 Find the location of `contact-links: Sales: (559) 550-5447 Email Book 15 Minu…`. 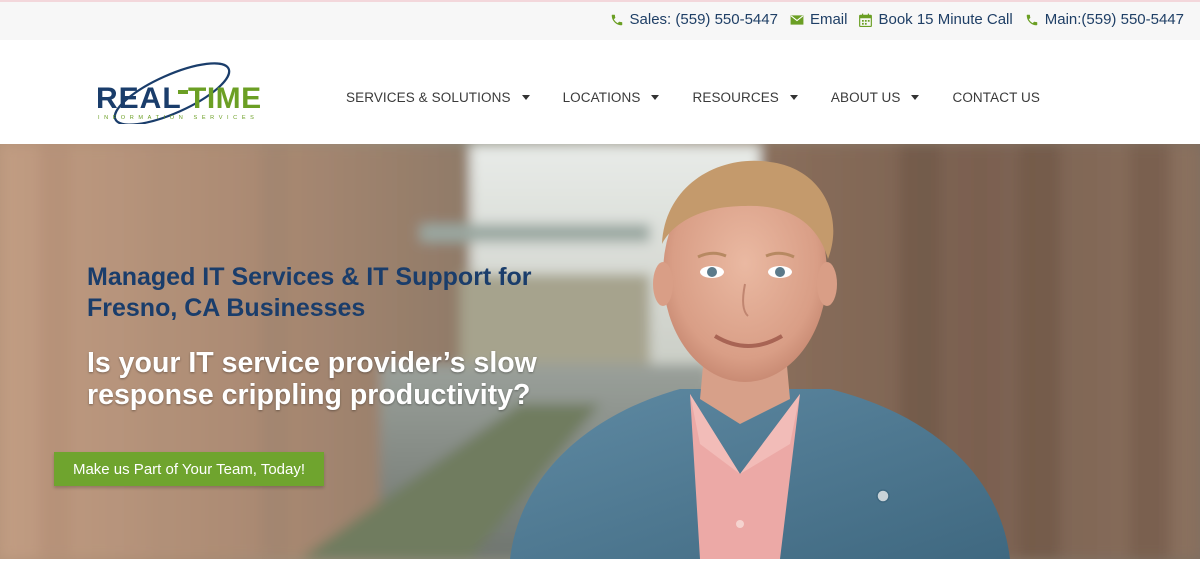

contact-links: Sales: (559) 550-5447 Email Book 15 Minu… is located at coordinates (897, 19).